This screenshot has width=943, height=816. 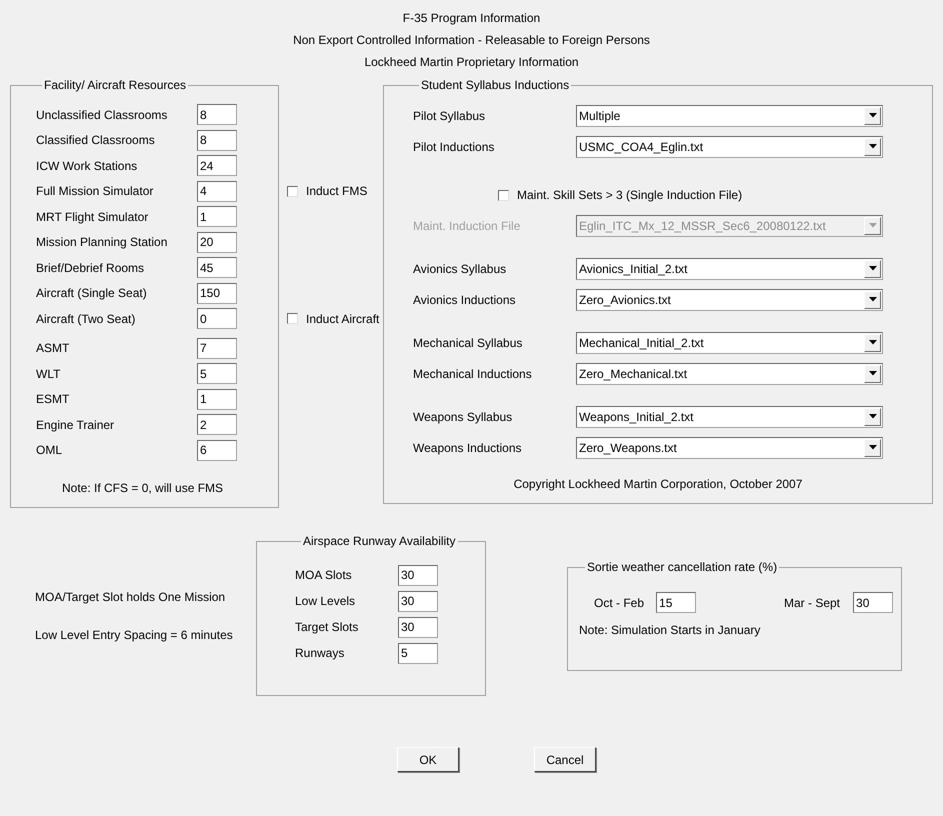 I want to click on checkbox: Induct Aircraft, so click(x=333, y=319).